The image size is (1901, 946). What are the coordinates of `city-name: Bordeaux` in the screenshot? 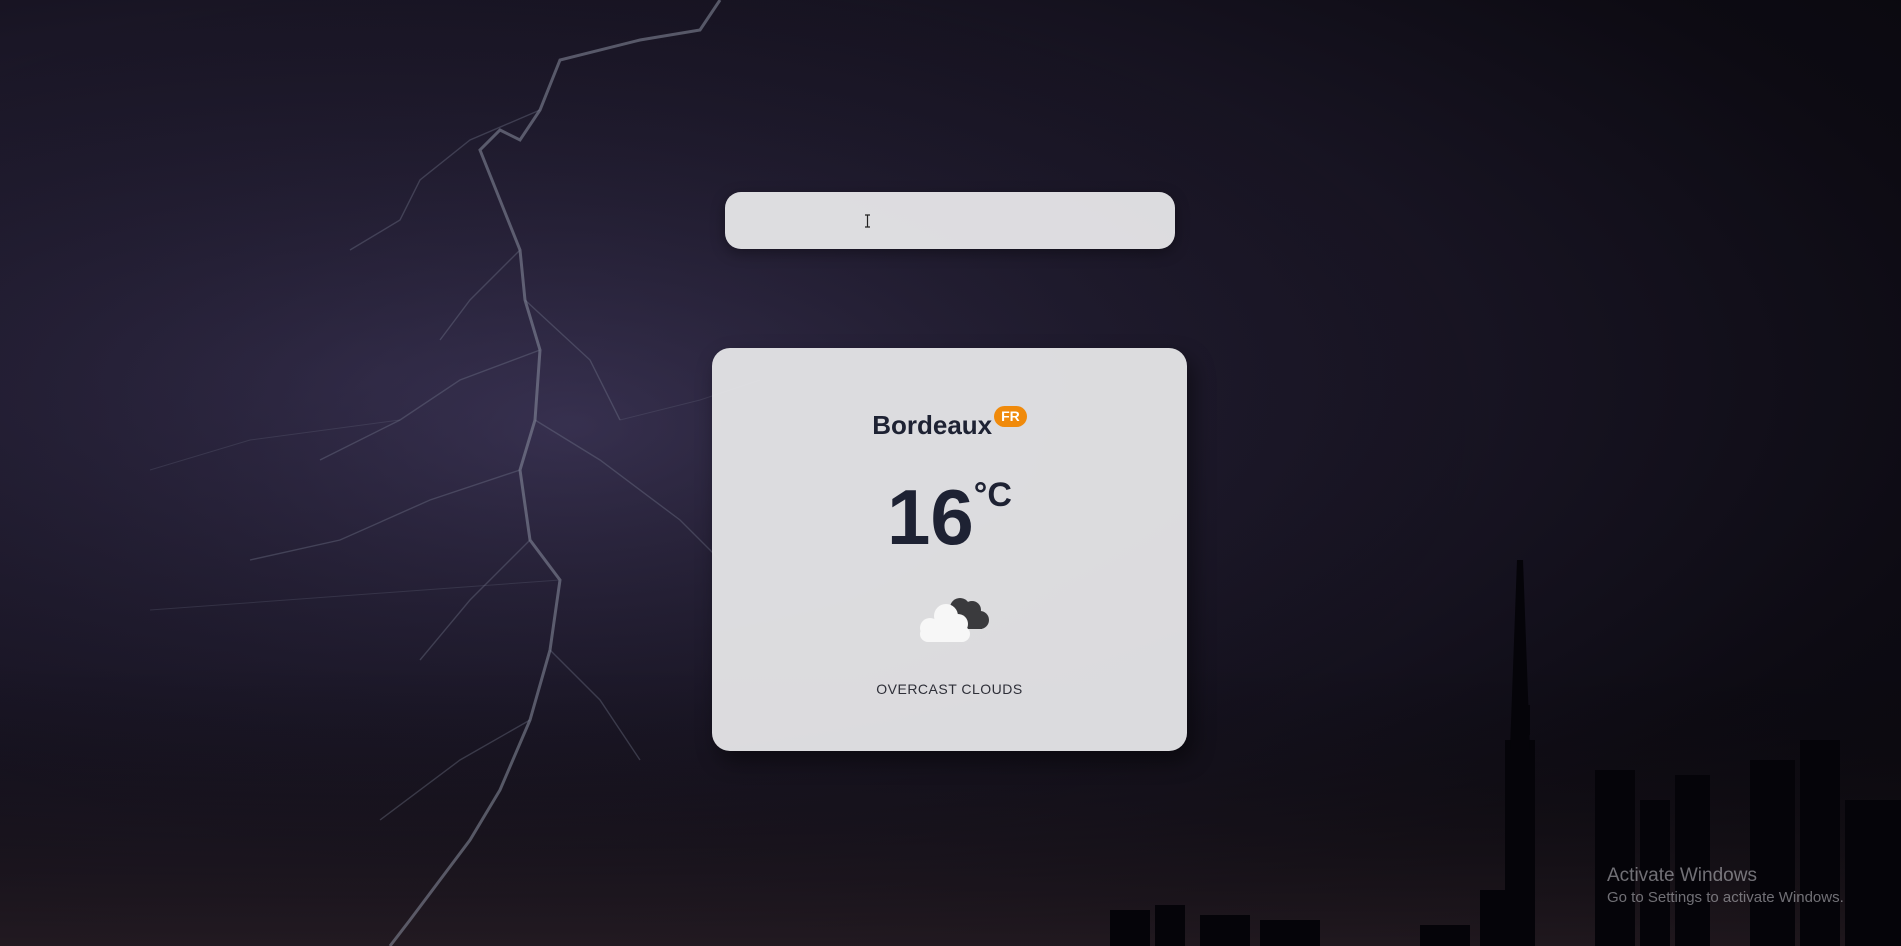 It's located at (932, 425).